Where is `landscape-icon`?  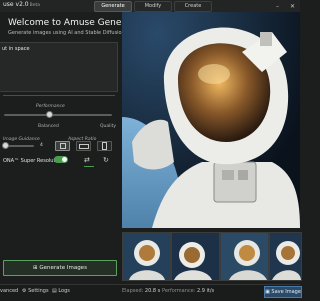
landscape-icon is located at coordinates (84, 146).